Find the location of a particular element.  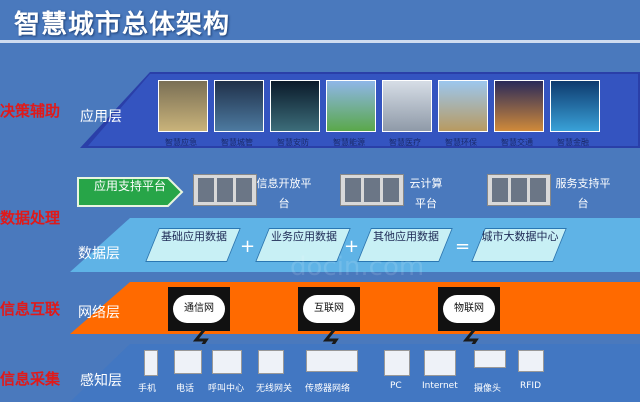

device-label: 手机 is located at coordinates (147, 389).